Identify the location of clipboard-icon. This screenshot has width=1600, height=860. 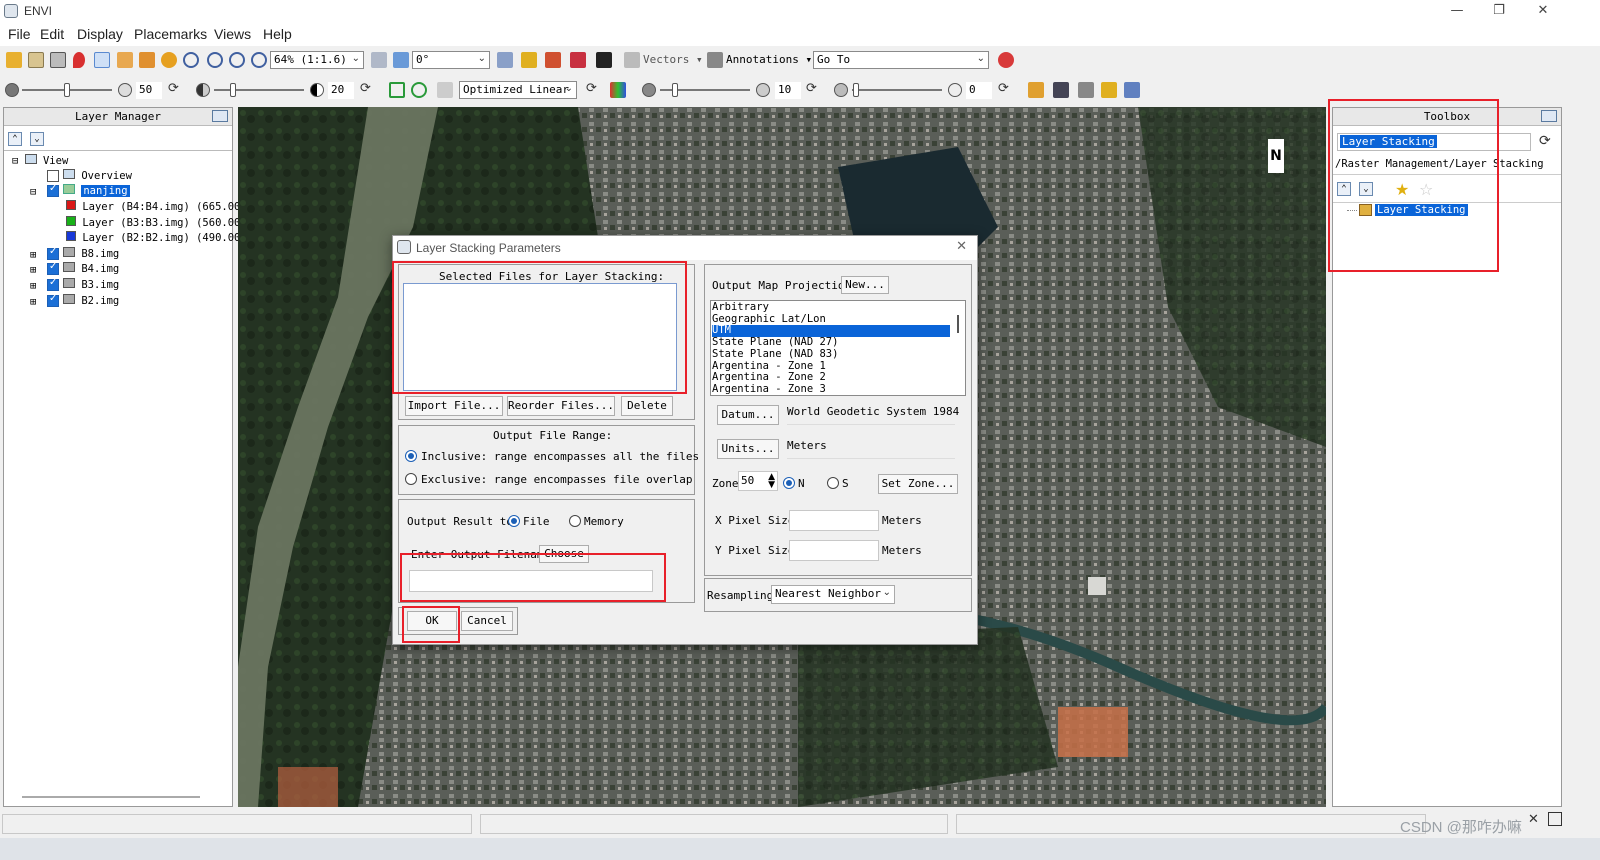
(36, 60).